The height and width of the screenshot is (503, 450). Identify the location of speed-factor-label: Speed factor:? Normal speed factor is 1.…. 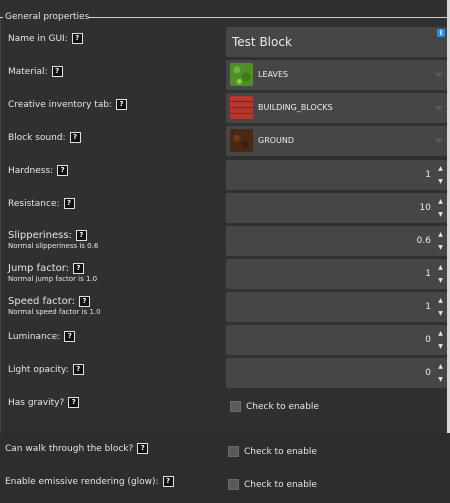
(54, 306).